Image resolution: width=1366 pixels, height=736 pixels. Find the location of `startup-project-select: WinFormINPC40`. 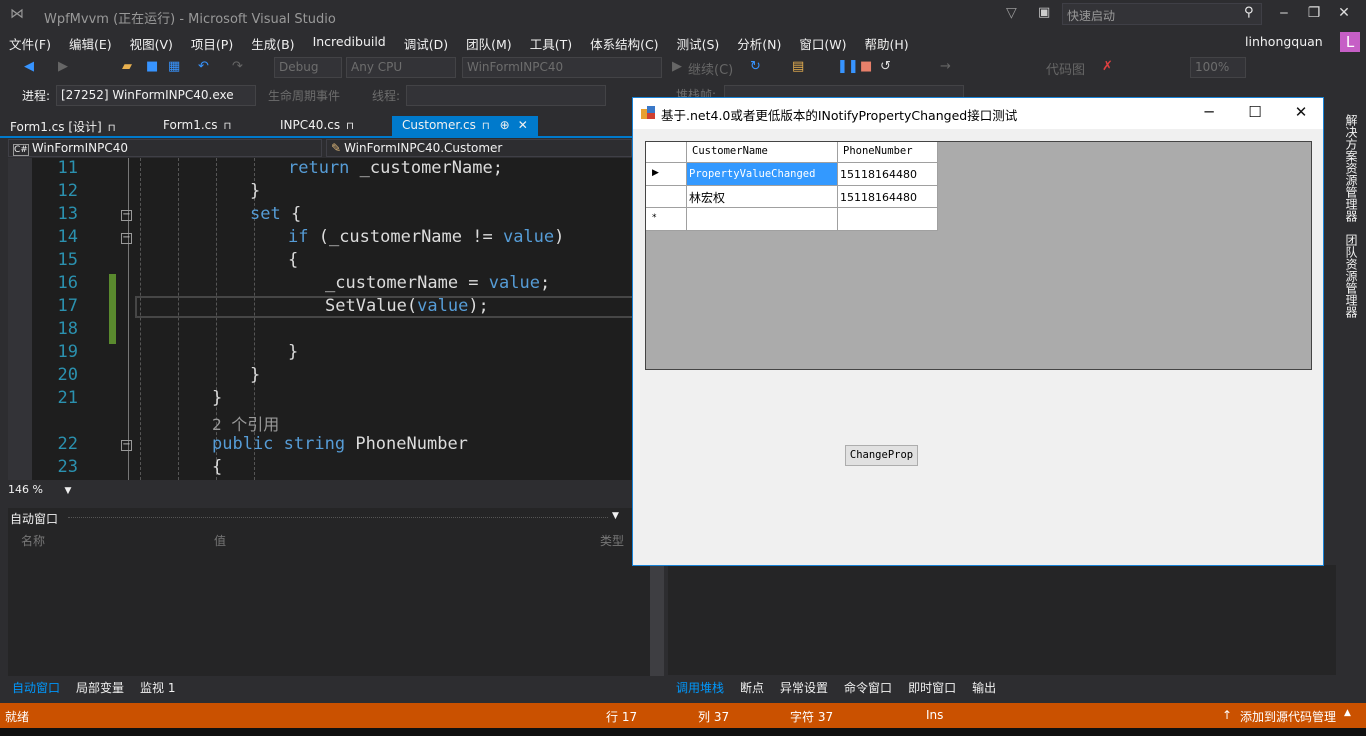

startup-project-select: WinFormINPC40 is located at coordinates (562, 67).